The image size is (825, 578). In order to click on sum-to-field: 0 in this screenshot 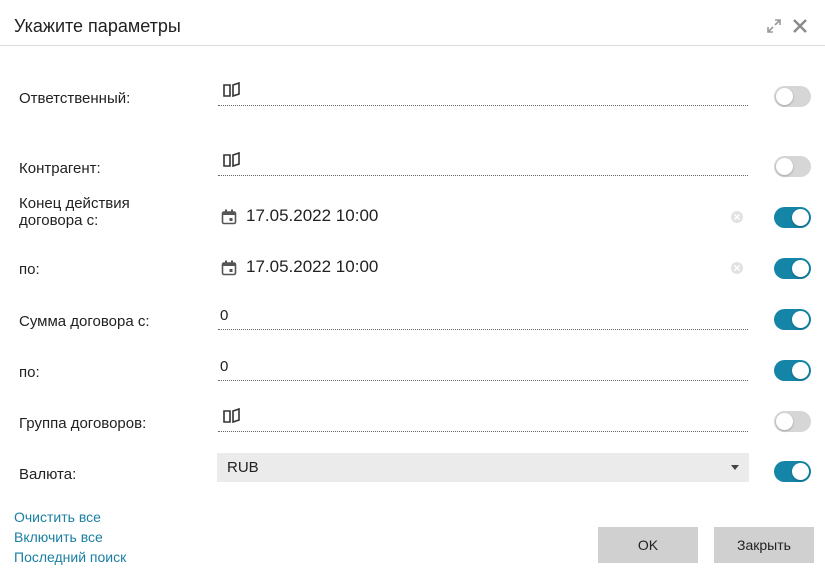, I will do `click(483, 367)`.